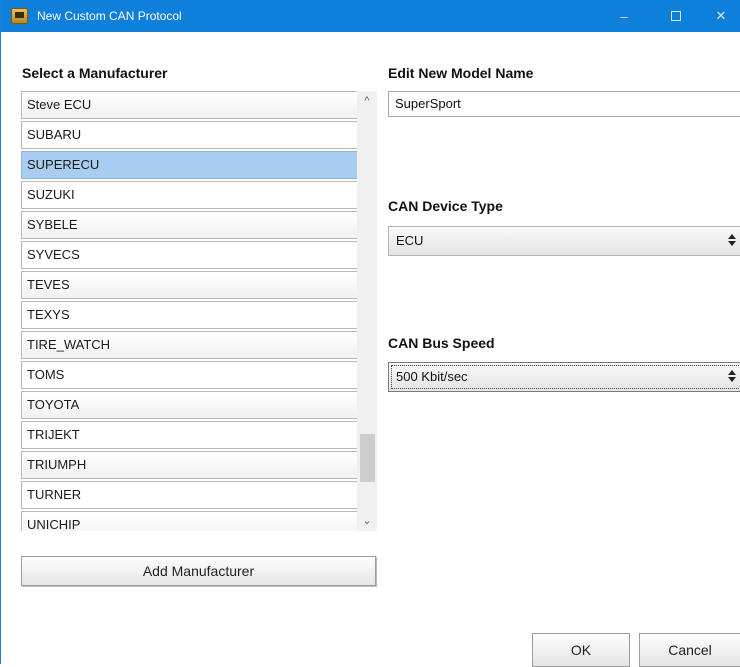  I want to click on maximize-button, so click(676, 16).